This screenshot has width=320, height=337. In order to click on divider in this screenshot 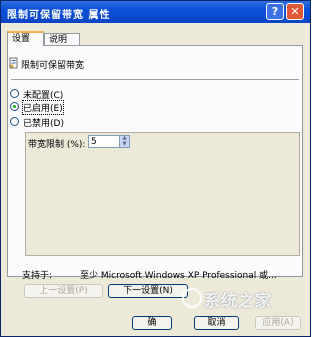, I will do `click(155, 79)`.